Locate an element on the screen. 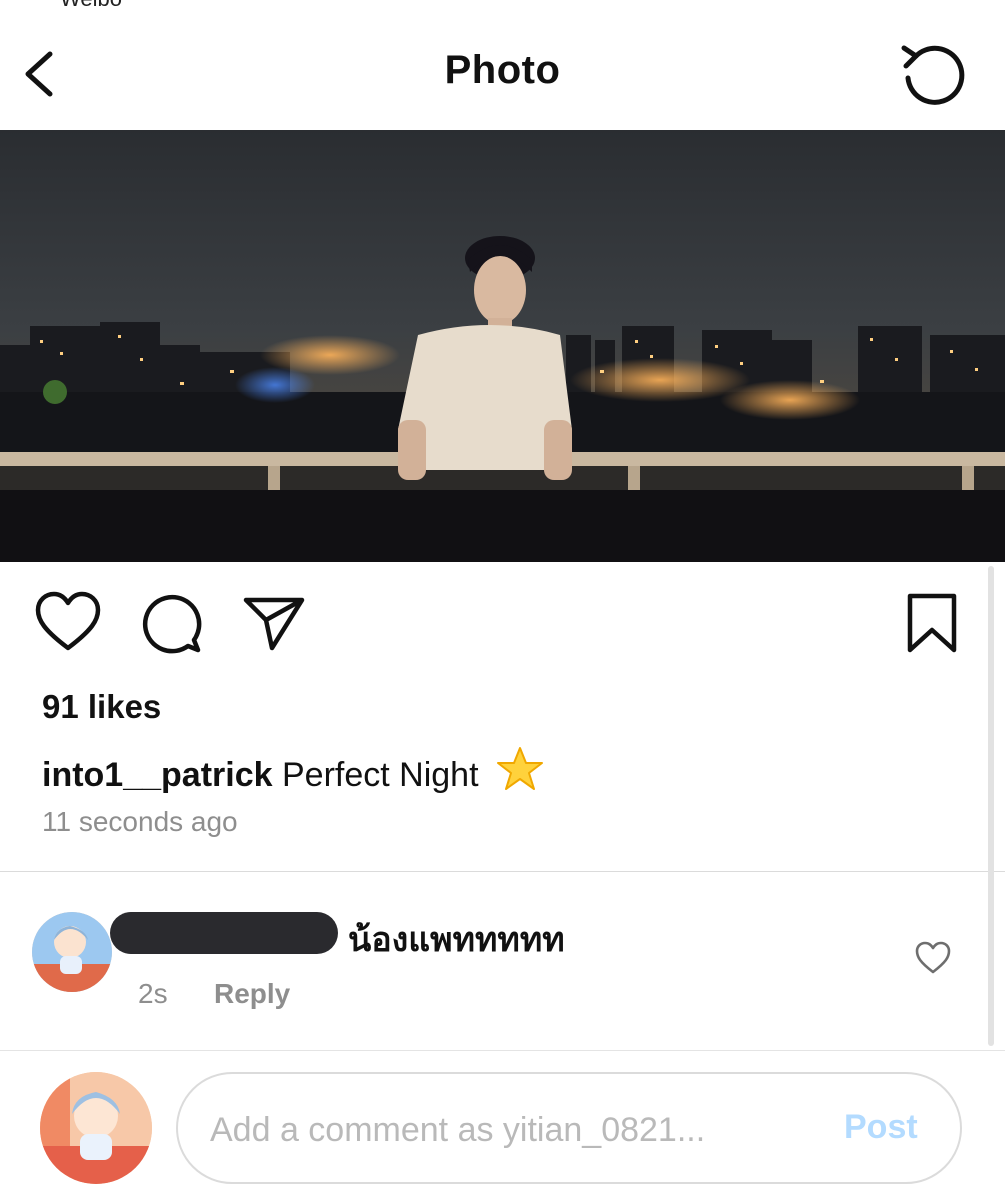 The image size is (1005, 1200). comment-timestamp: 2s is located at coordinates (153, 993).